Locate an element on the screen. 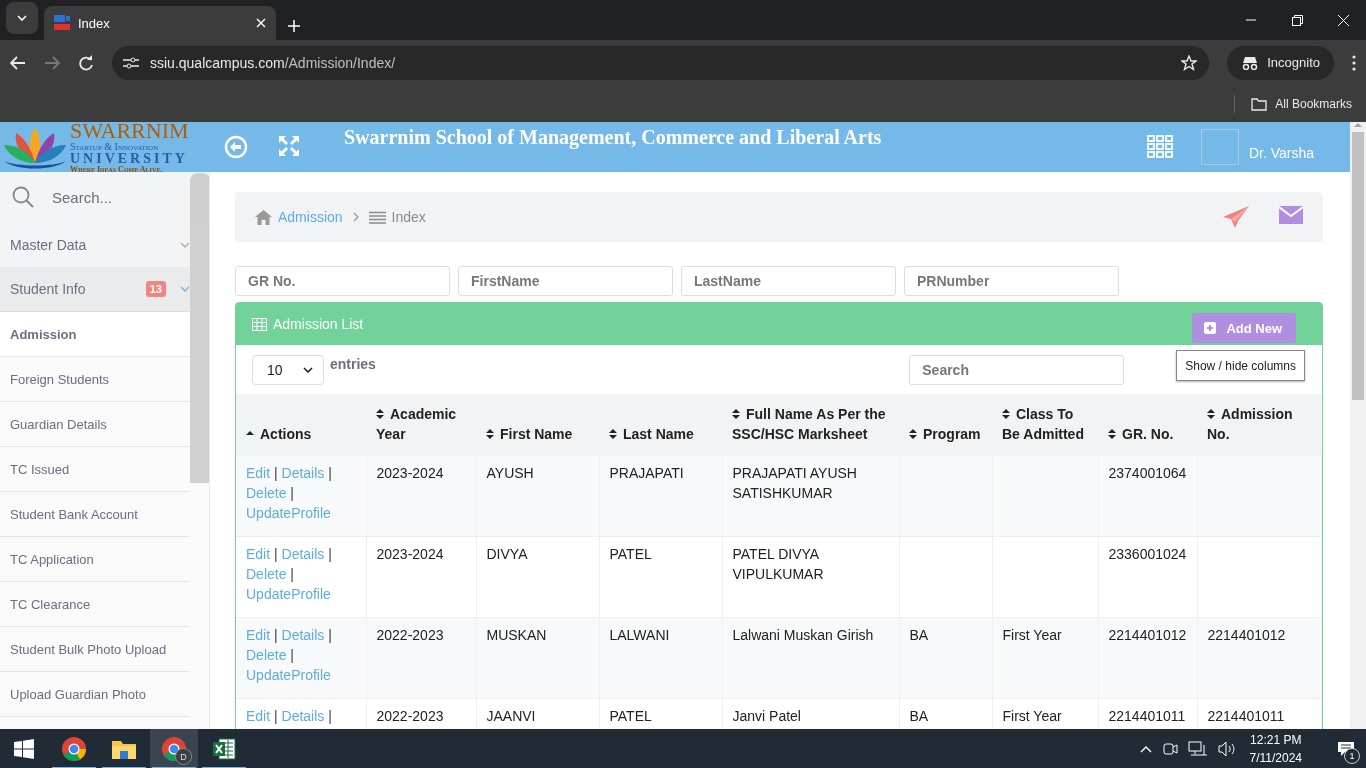 Image resolution: width=1366 pixels, height=768 pixels. favicon-icon is located at coordinates (62, 23).